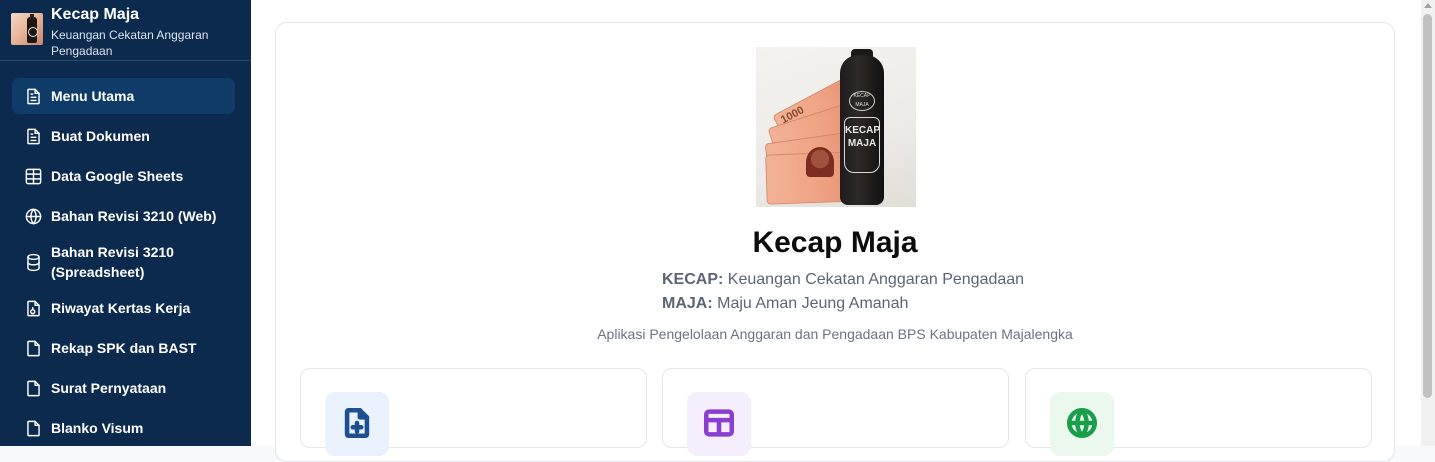  What do you see at coordinates (1428, 5) in the screenshot?
I see `scroll-up-arrow-icon` at bounding box center [1428, 5].